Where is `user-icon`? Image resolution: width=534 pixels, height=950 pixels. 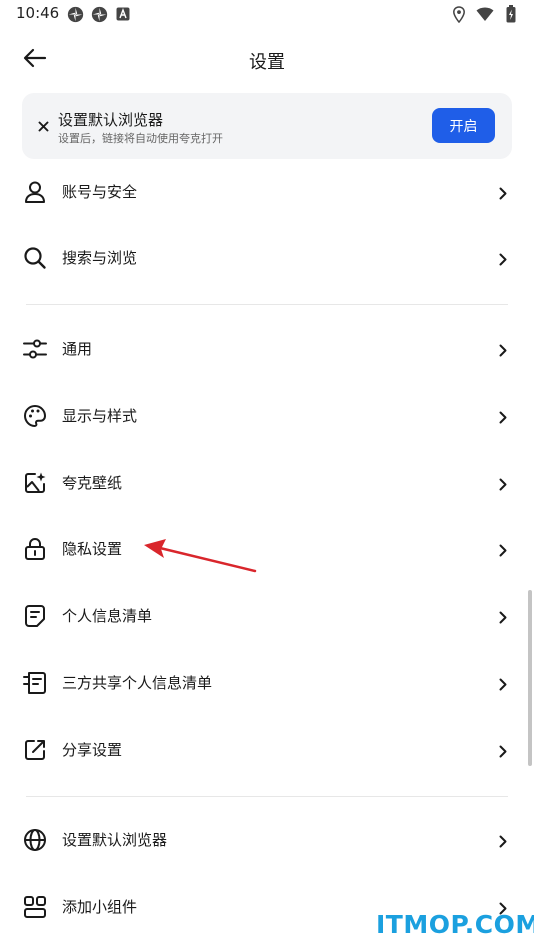 user-icon is located at coordinates (35, 192).